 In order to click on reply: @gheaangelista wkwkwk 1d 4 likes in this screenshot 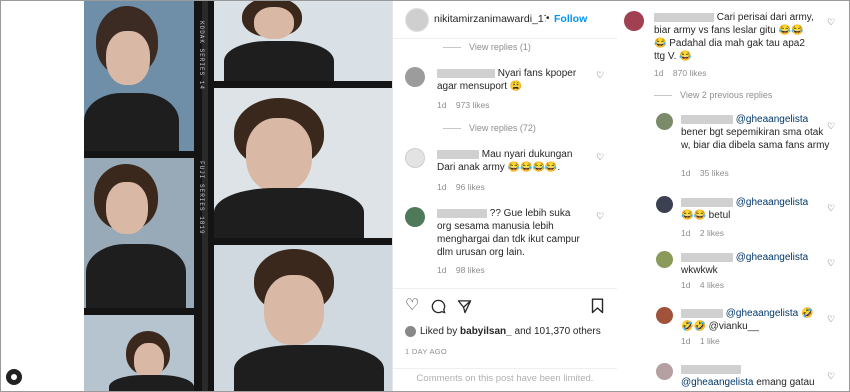, I will do `click(752, 272)`.